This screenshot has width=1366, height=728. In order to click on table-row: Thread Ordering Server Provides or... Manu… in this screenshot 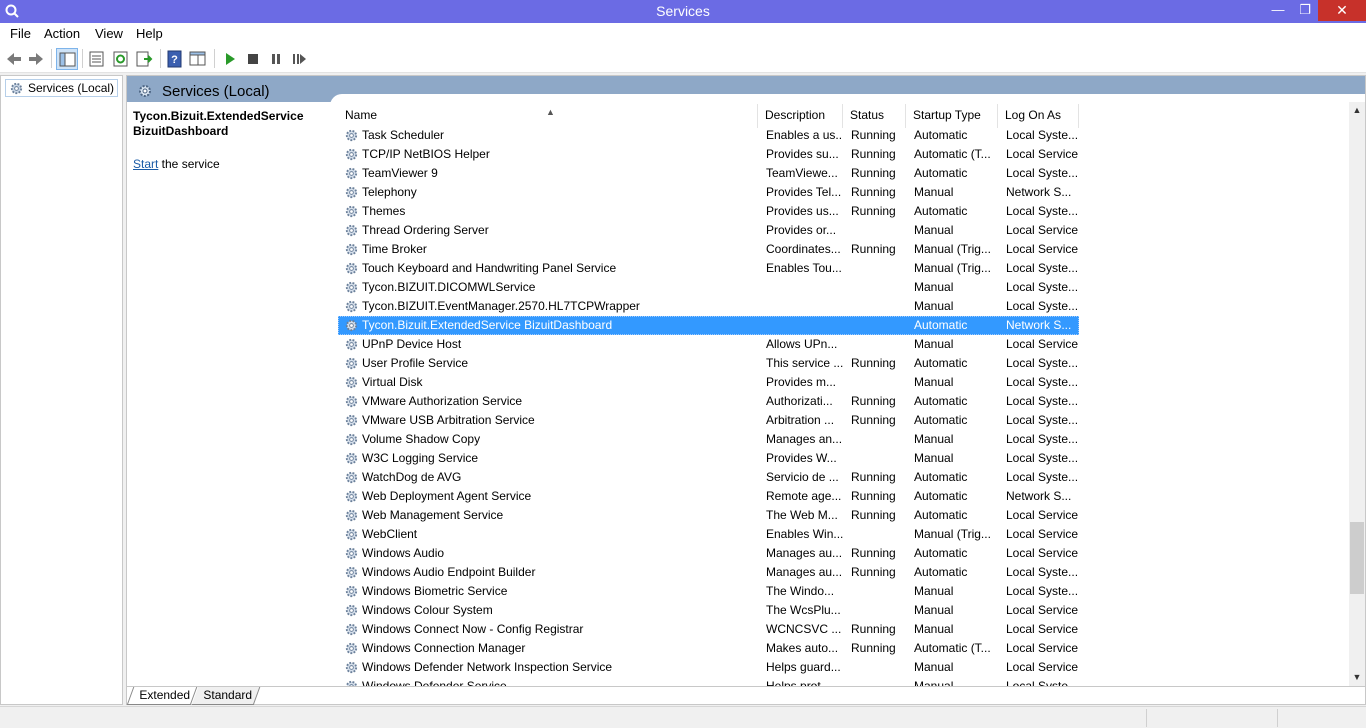, I will do `click(708, 230)`.